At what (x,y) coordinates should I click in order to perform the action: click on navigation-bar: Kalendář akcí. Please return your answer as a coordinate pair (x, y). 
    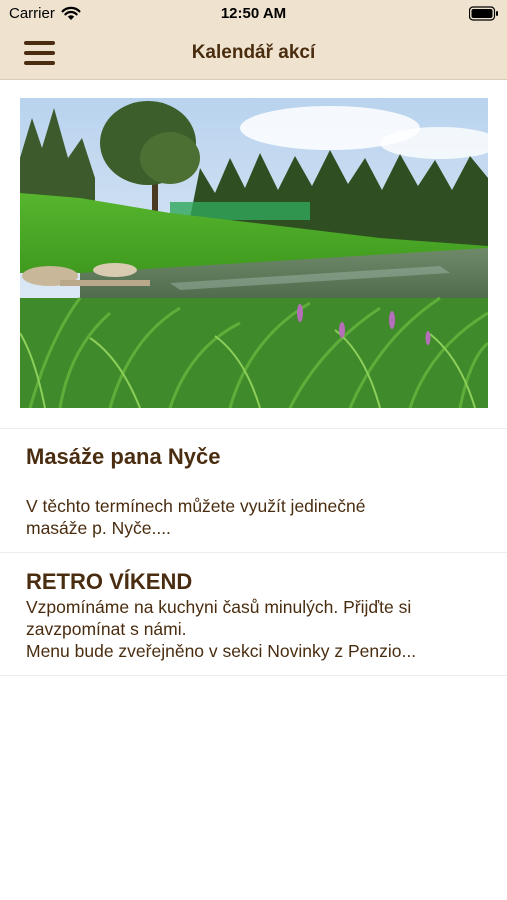
    Looking at the image, I should click on (253, 54).